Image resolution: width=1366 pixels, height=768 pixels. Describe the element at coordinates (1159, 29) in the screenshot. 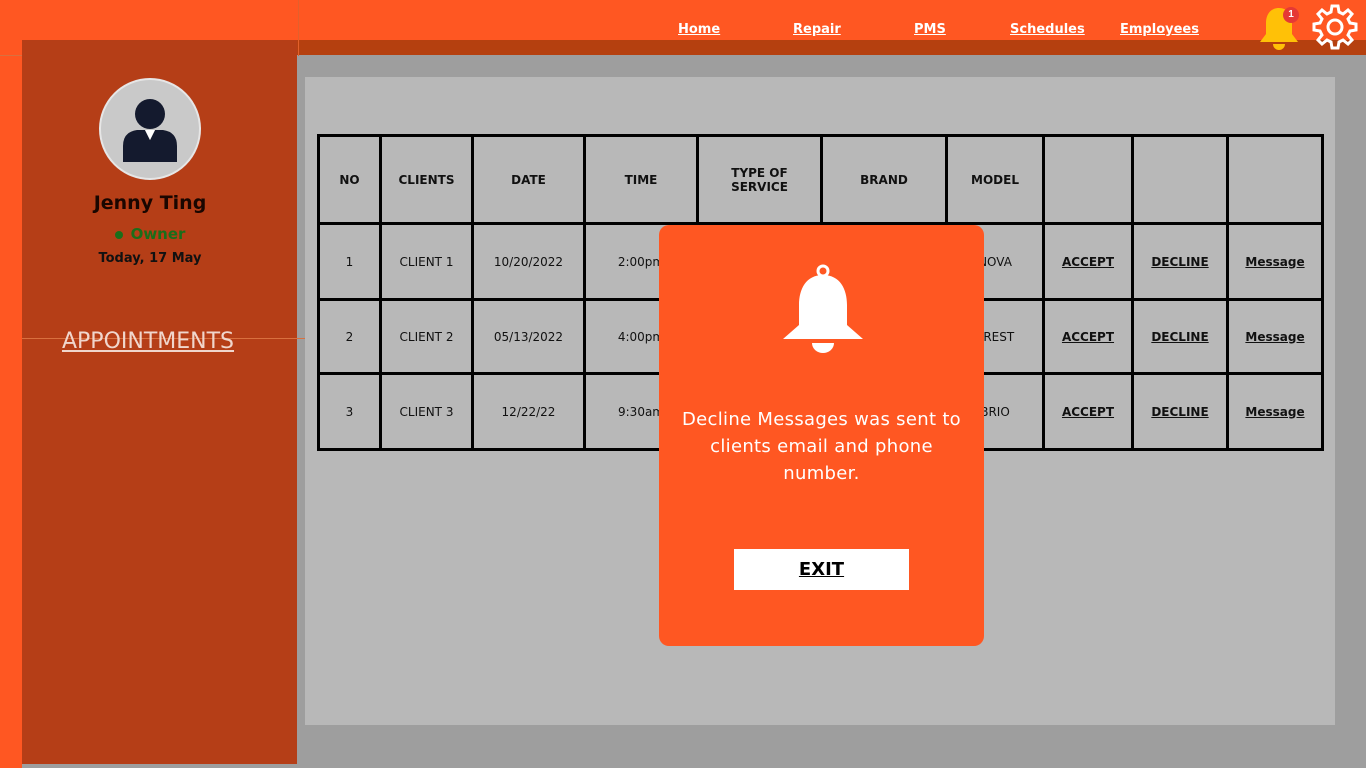

I see `nav-employees: Employees` at that location.